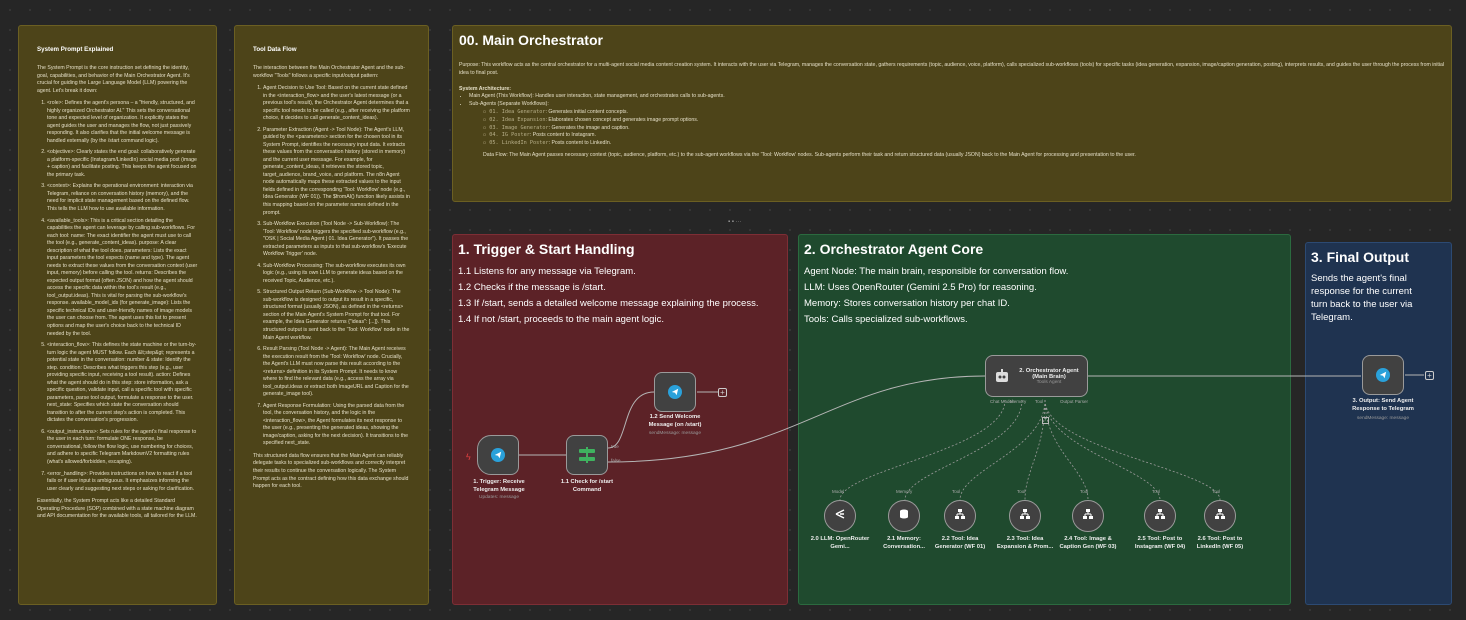  Describe the element at coordinates (904, 491) in the screenshot. I see `sub-node-port-label: Memory` at that location.